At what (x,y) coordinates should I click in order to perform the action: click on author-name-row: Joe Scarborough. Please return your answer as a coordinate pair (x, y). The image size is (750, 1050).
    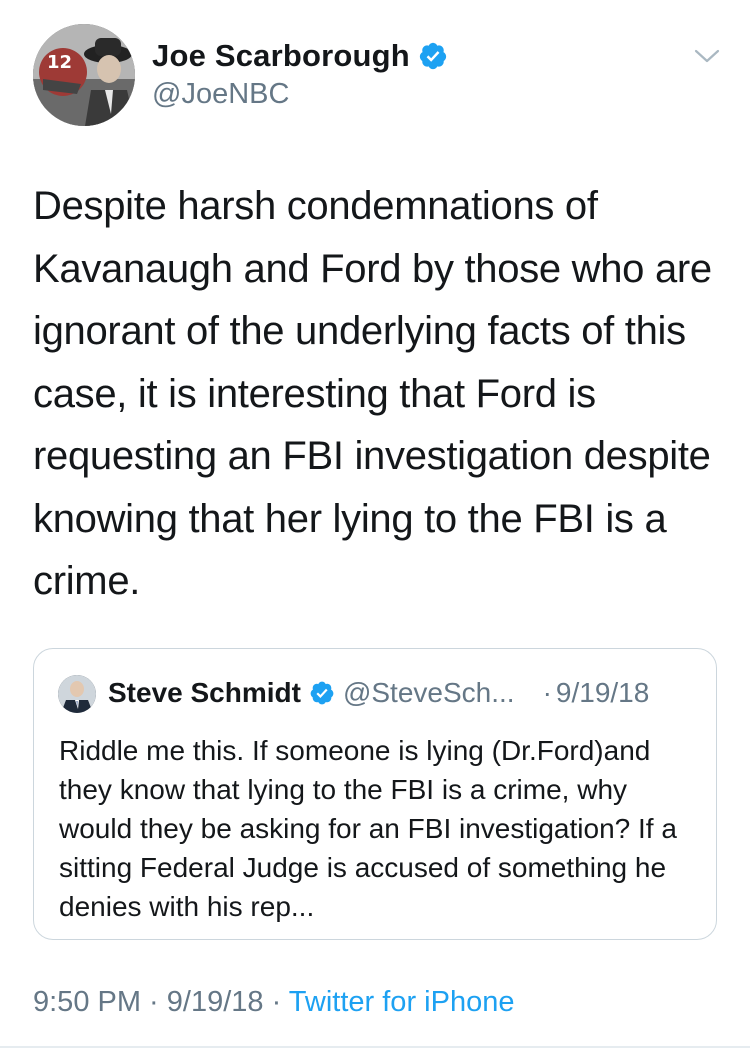
    Looking at the image, I should click on (300, 56).